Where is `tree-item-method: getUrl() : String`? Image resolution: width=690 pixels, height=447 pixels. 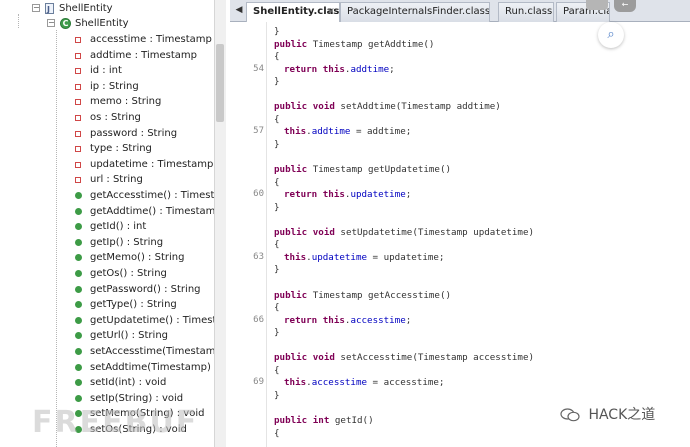
tree-item-method: getUrl() : String is located at coordinates (113, 335).